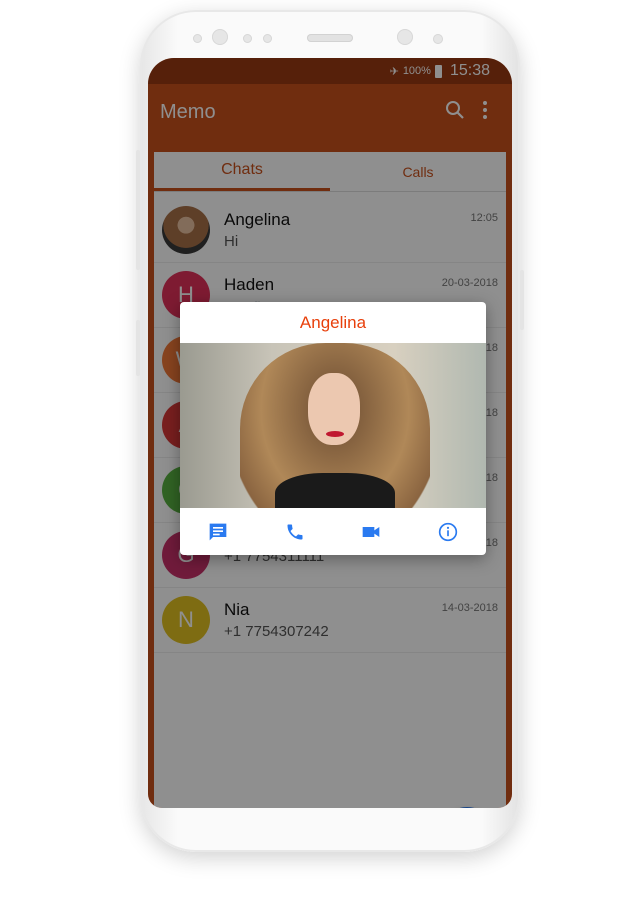 The image size is (644, 920). What do you see at coordinates (138, 210) in the screenshot?
I see `volume-button` at bounding box center [138, 210].